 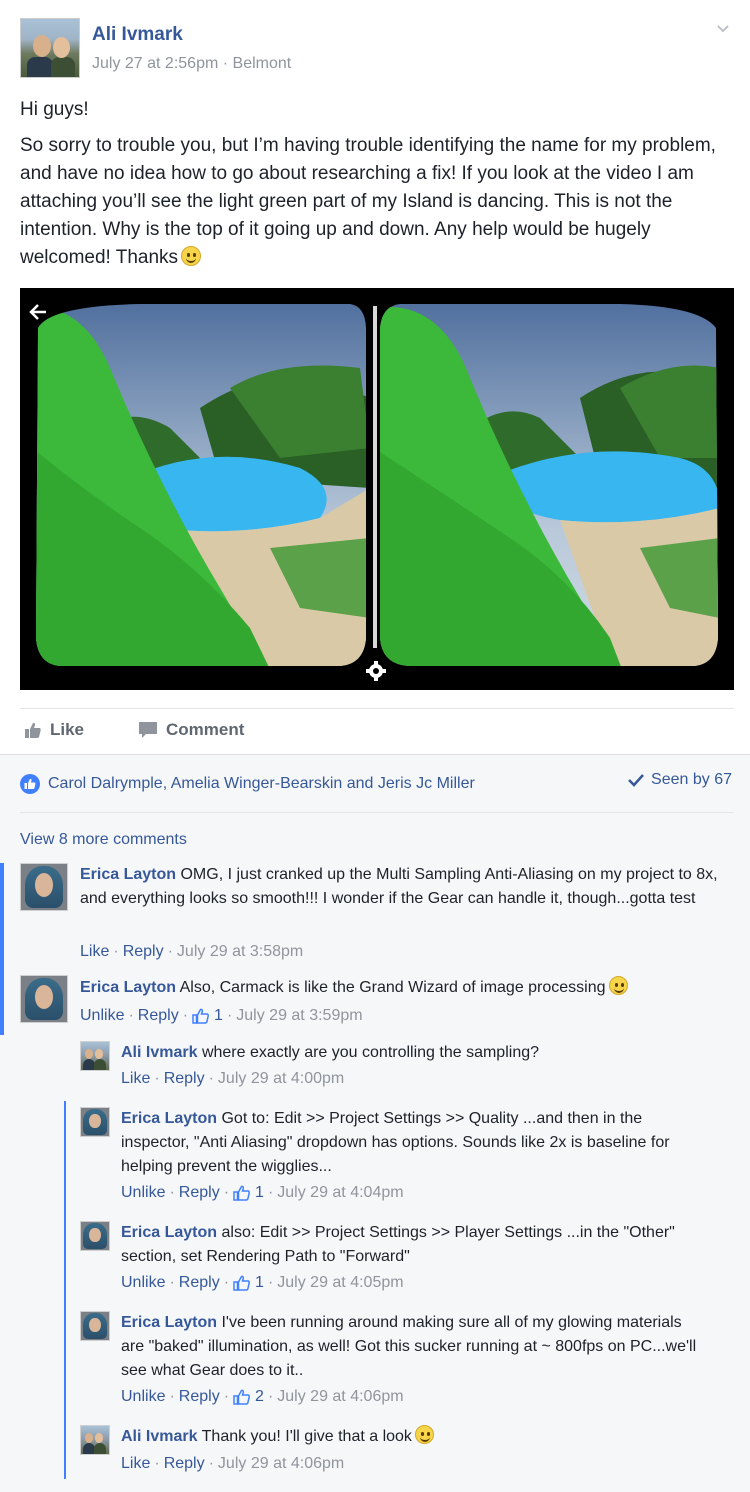 I want to click on like-button: Like, so click(x=54, y=730).